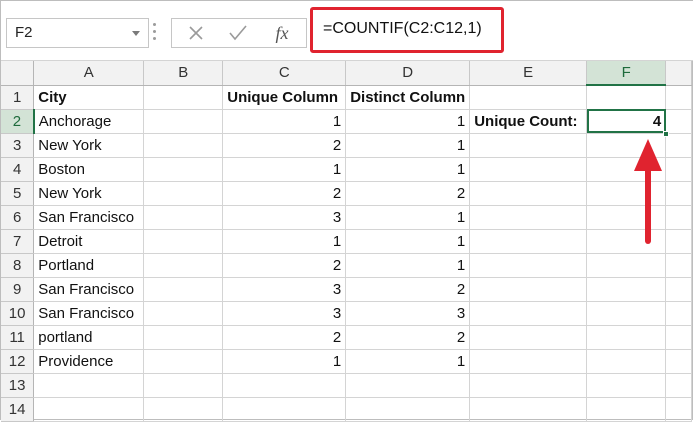  Describe the element at coordinates (407, 30) in the screenshot. I see `formula-input: =COUNTIF(C2:C12,1)` at that location.